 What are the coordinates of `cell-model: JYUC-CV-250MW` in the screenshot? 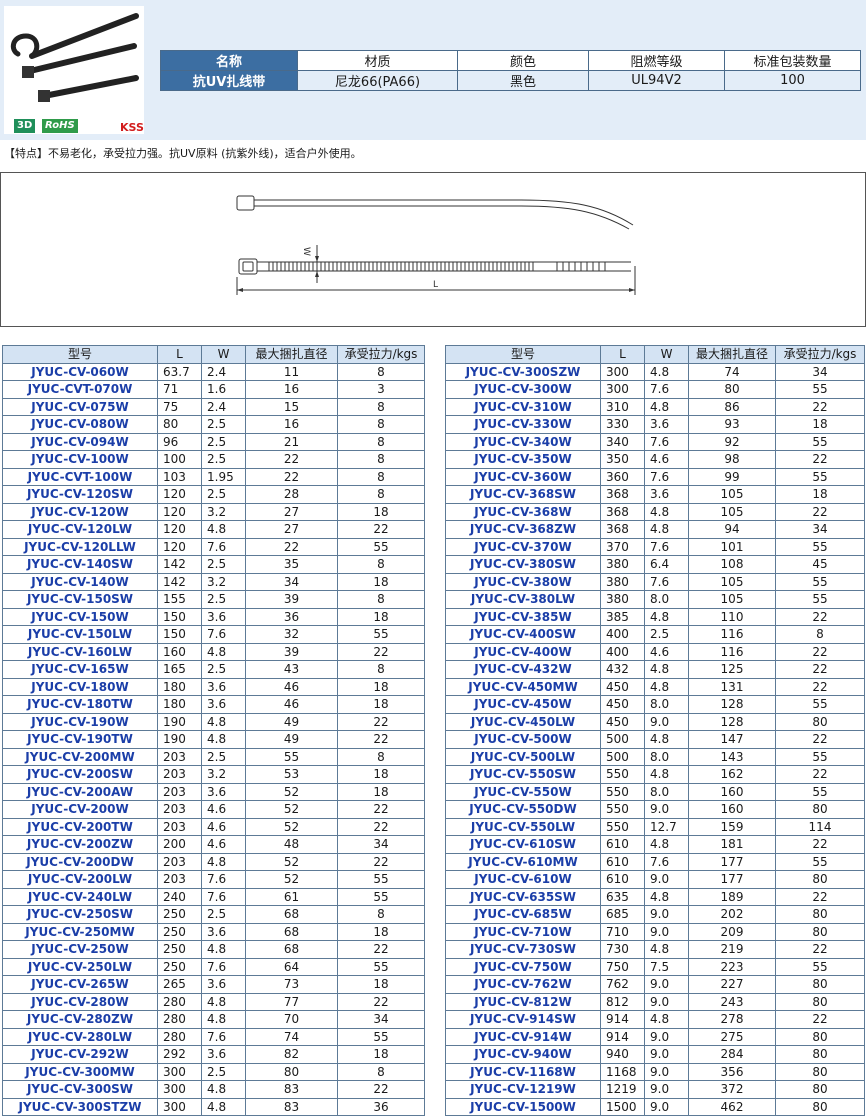 It's located at (80, 931).